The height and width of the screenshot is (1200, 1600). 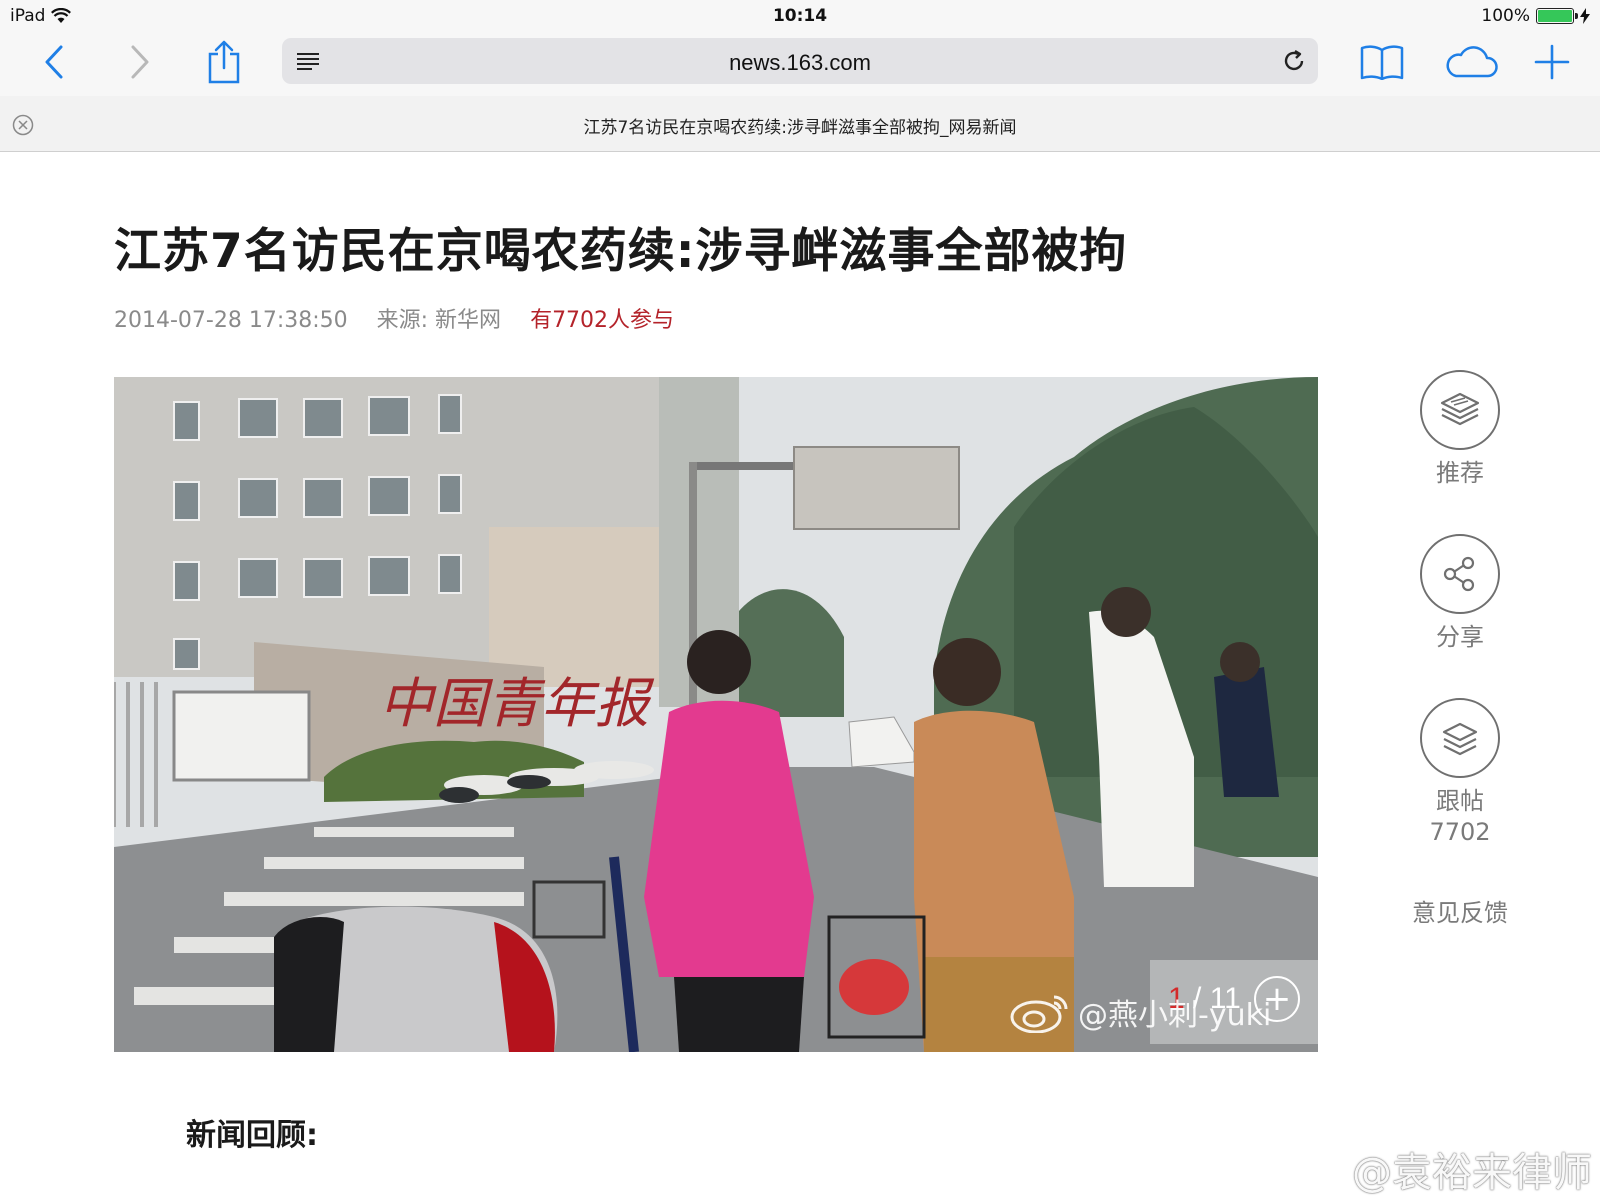 I want to click on recommend-button: 推荐, so click(x=1460, y=429).